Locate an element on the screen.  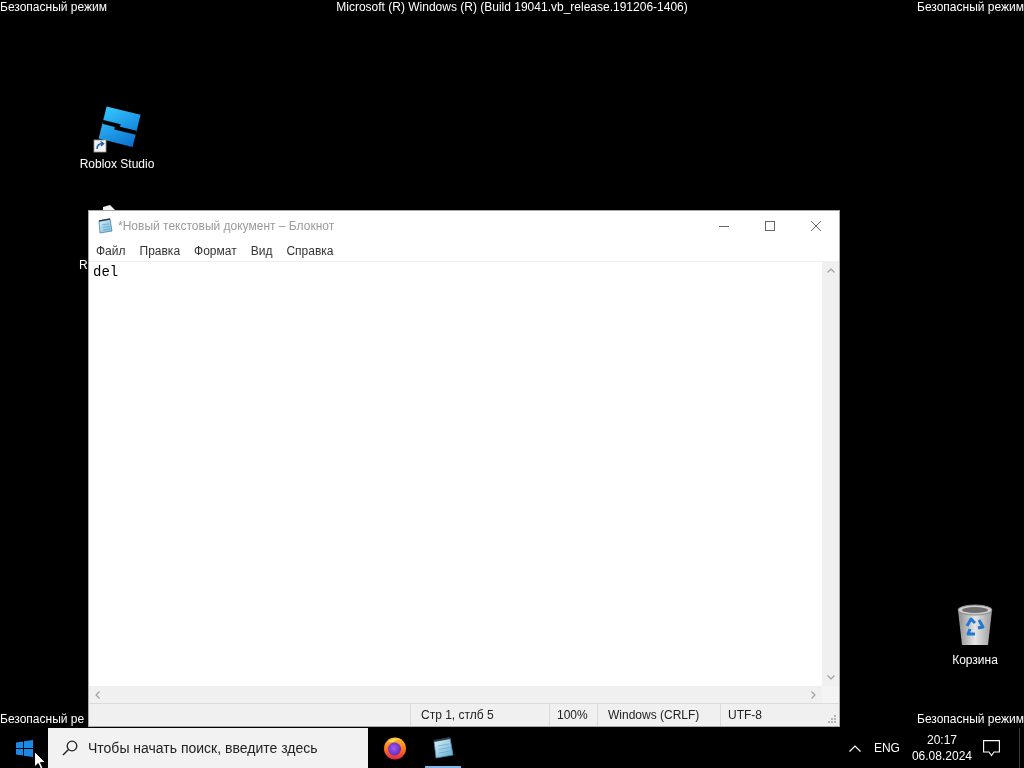
close-icon is located at coordinates (816, 226).